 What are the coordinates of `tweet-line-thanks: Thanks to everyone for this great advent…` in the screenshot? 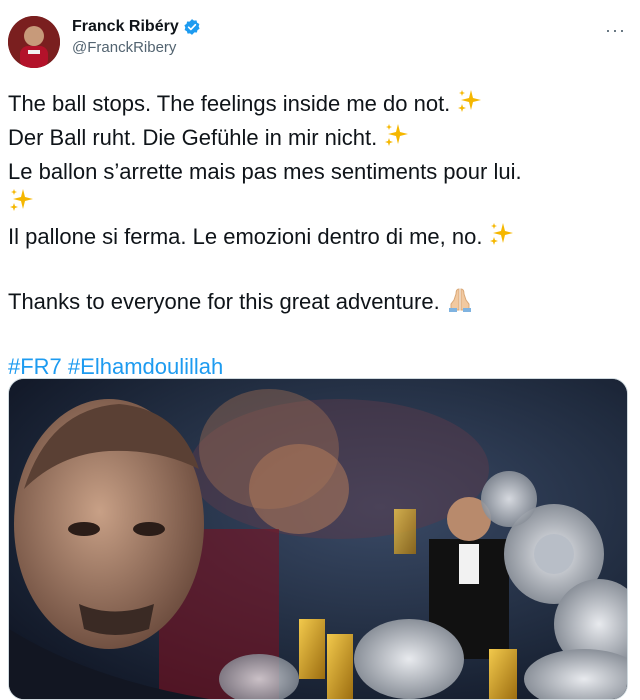 It's located at (317, 303).